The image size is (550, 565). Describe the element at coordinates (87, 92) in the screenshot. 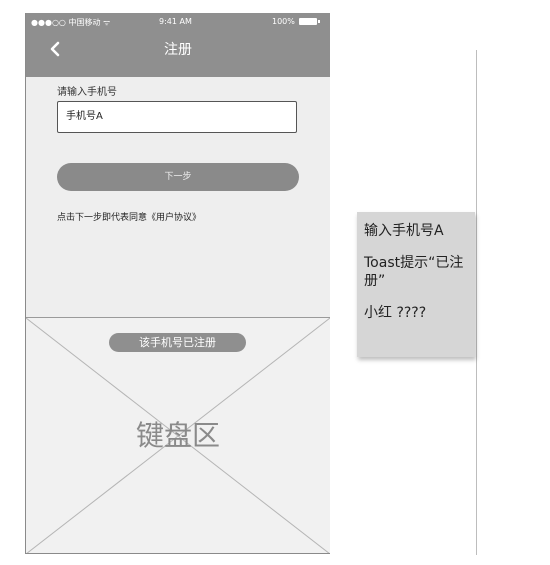

I see `phone-field-label: 请输入手机号` at that location.